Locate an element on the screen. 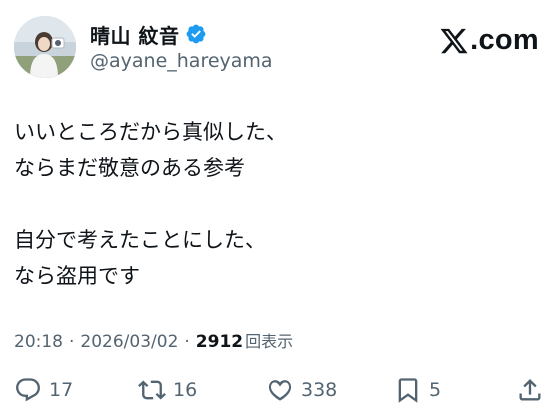 The height and width of the screenshot is (416, 557). like-icon is located at coordinates (280, 390).